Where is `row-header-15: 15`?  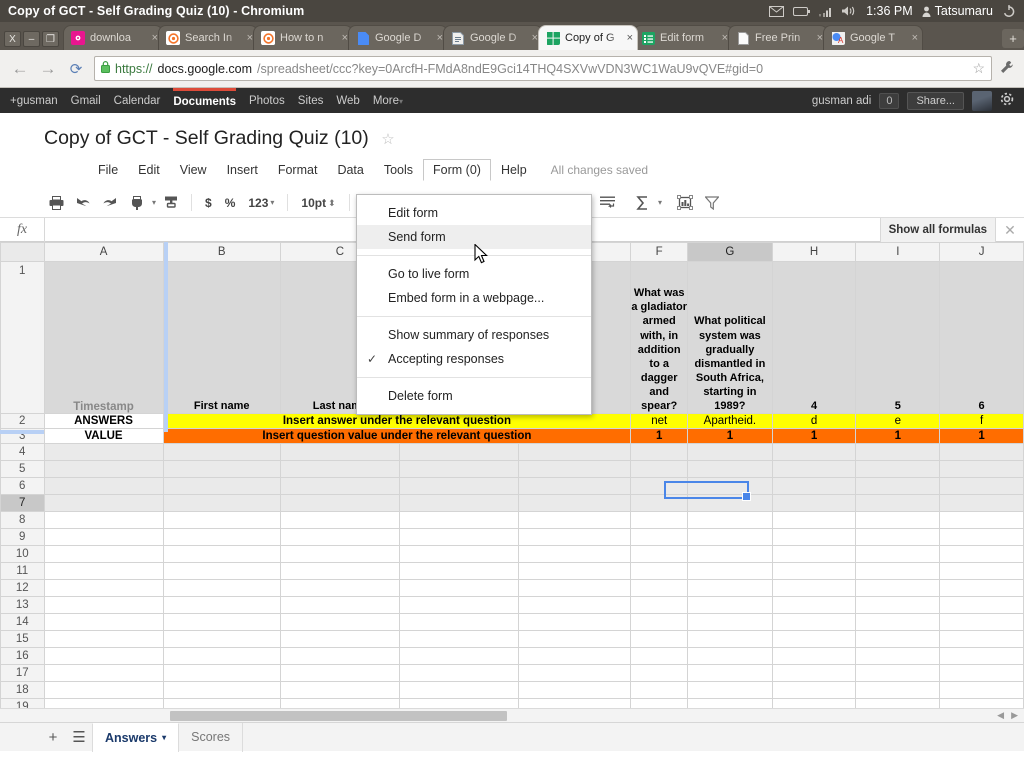 row-header-15: 15 is located at coordinates (22, 639).